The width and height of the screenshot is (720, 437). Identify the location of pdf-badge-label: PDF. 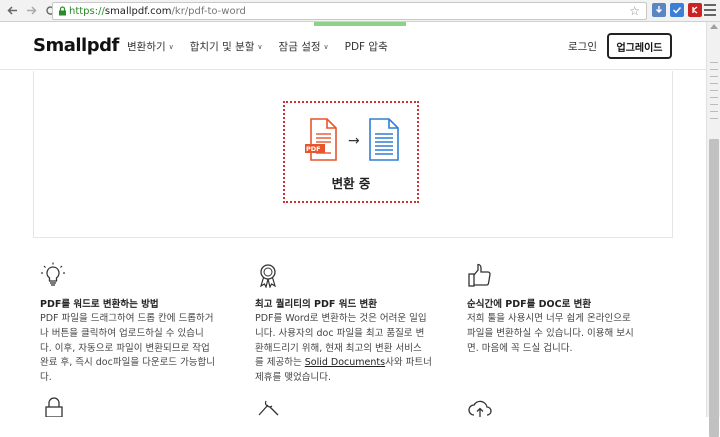
(313, 149).